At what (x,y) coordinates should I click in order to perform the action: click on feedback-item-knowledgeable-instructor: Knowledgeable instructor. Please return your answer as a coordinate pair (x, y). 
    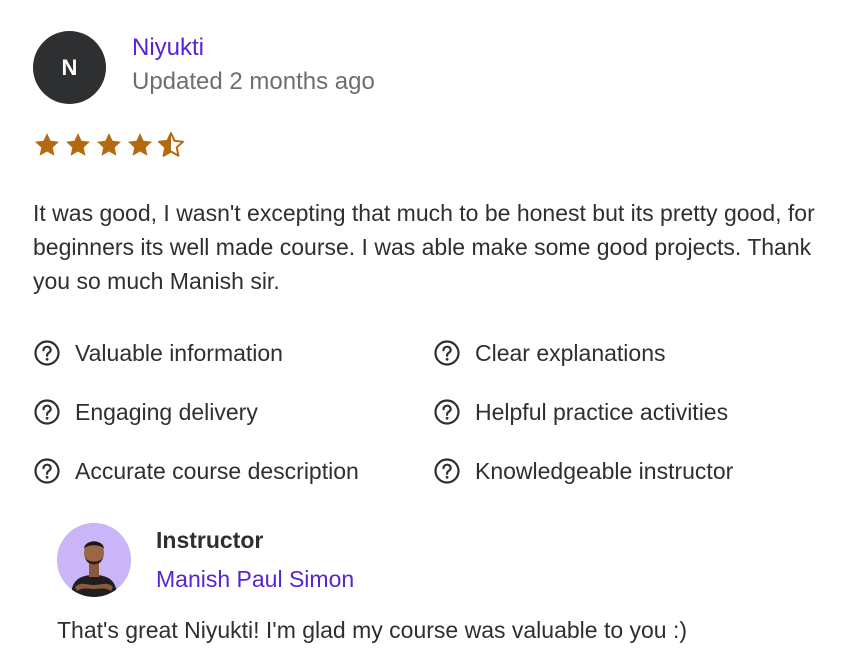
    Looking at the image, I should click on (583, 471).